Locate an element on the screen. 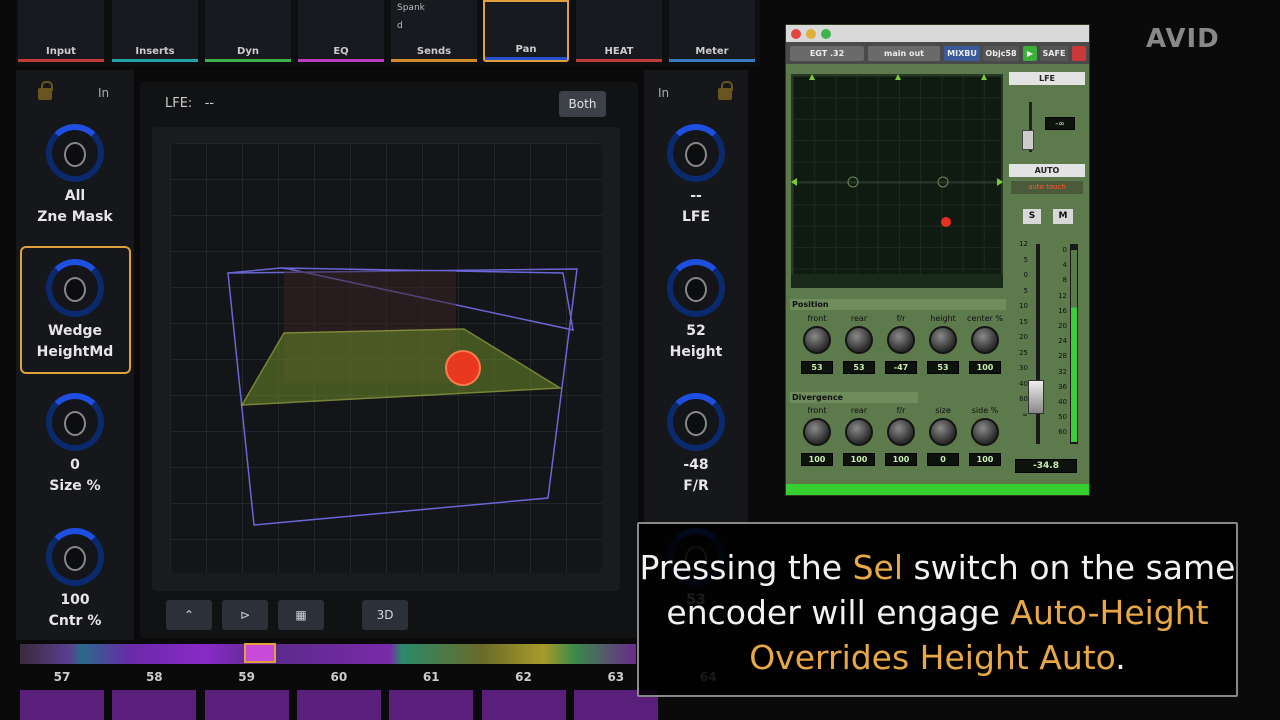 This screenshot has height=720, width=1280. module-tab-eq: EQ is located at coordinates (341, 31).